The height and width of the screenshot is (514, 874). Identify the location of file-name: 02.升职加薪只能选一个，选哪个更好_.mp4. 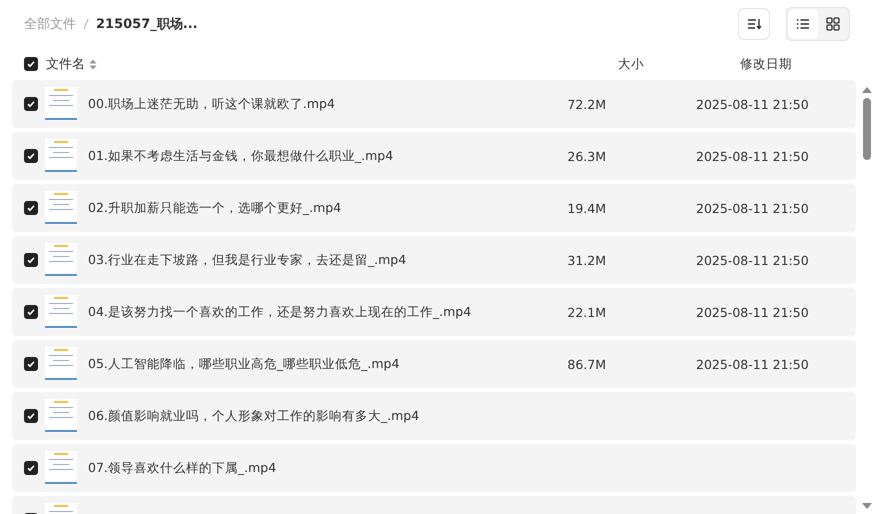
(215, 208).